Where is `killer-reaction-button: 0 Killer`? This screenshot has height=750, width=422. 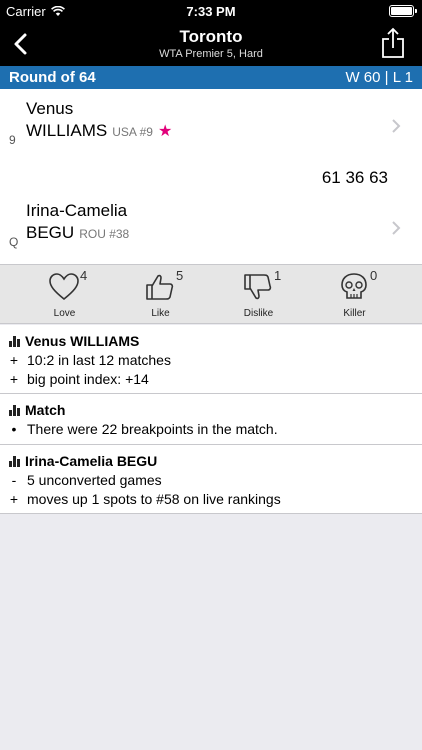 killer-reaction-button: 0 Killer is located at coordinates (354, 294).